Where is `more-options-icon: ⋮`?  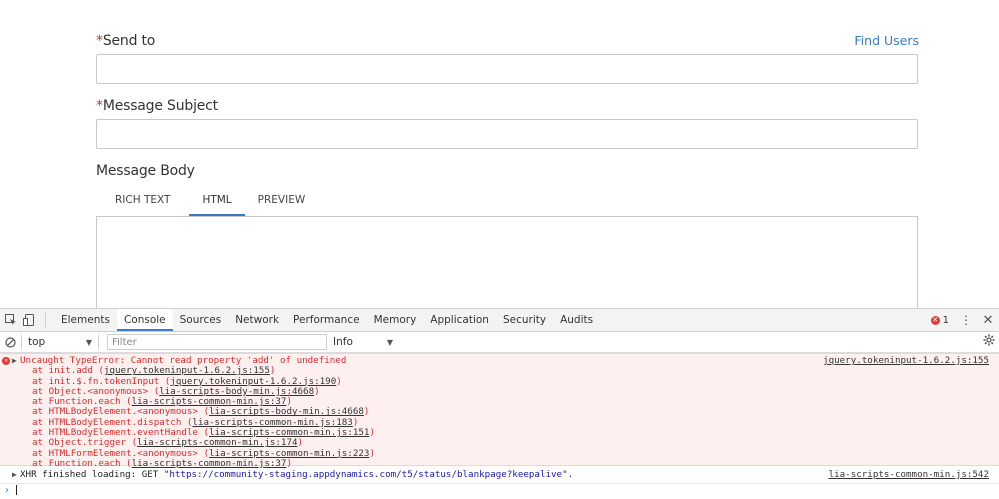
more-options-icon: ⋮ is located at coordinates (966, 320).